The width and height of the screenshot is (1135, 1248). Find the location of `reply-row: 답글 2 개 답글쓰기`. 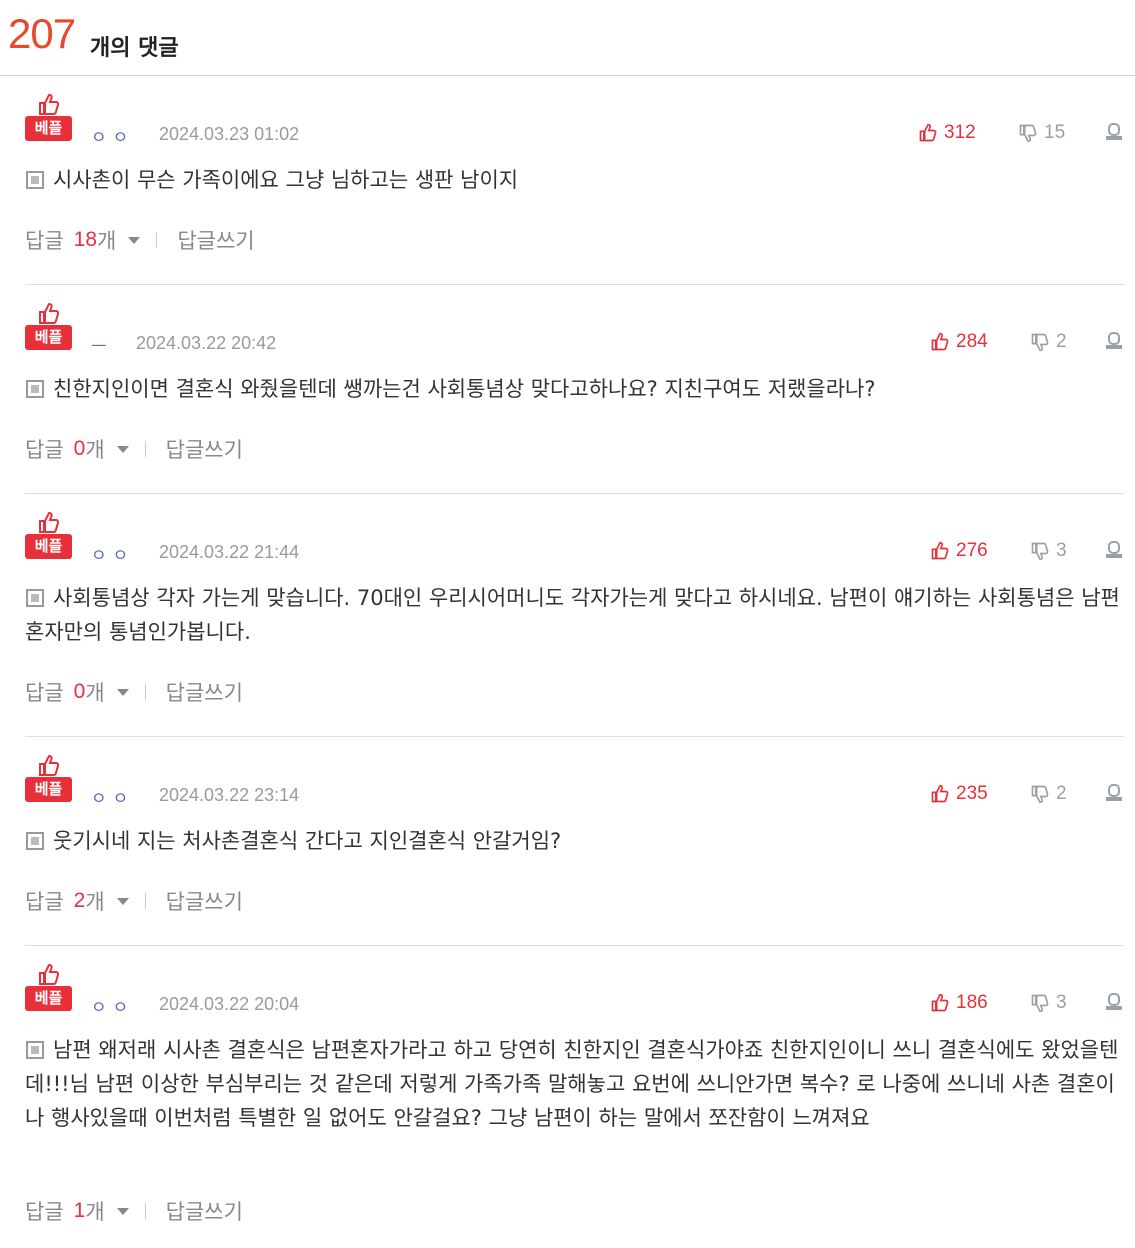

reply-row: 답글 2 개 답글쓰기 is located at coordinates (134, 901).